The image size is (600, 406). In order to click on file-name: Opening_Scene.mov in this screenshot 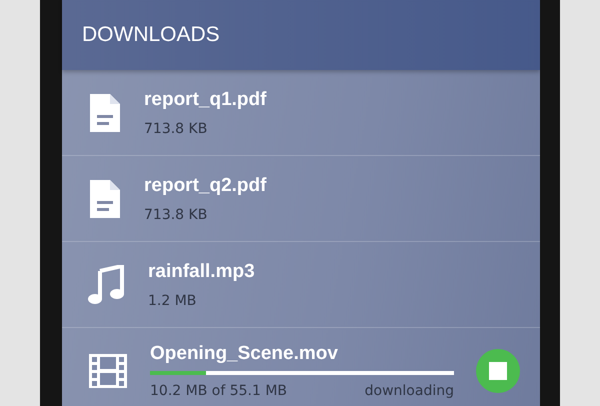, I will do `click(302, 353)`.